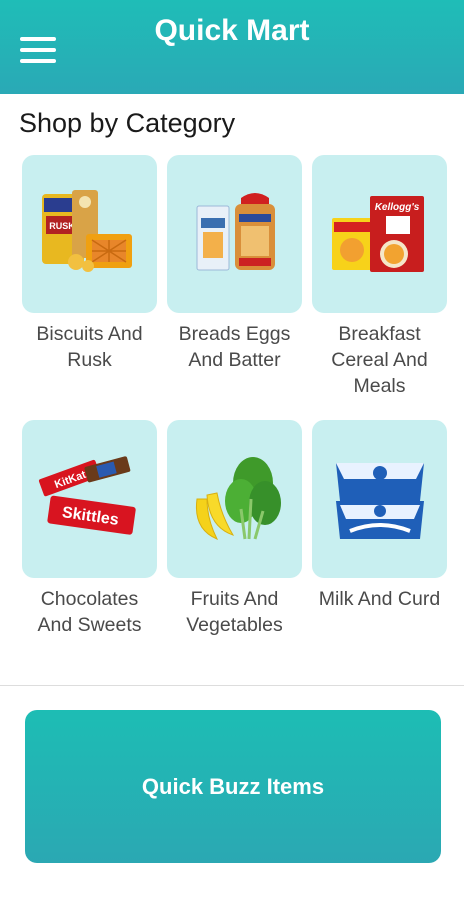 The height and width of the screenshot is (900, 464). I want to click on biscuits-rusk-image: RUSK, so click(86, 231).